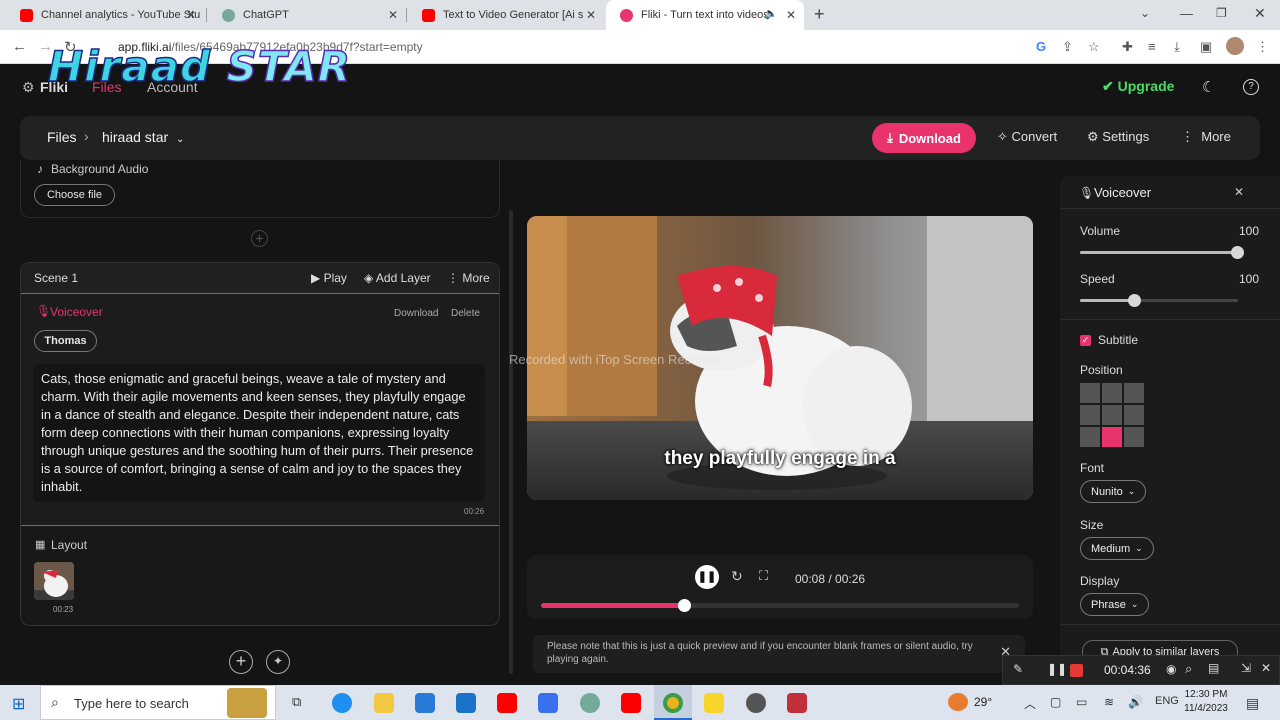 The height and width of the screenshot is (720, 1280). Describe the element at coordinates (1260, 13) in the screenshot. I see `window-close-icon: ✕` at that location.